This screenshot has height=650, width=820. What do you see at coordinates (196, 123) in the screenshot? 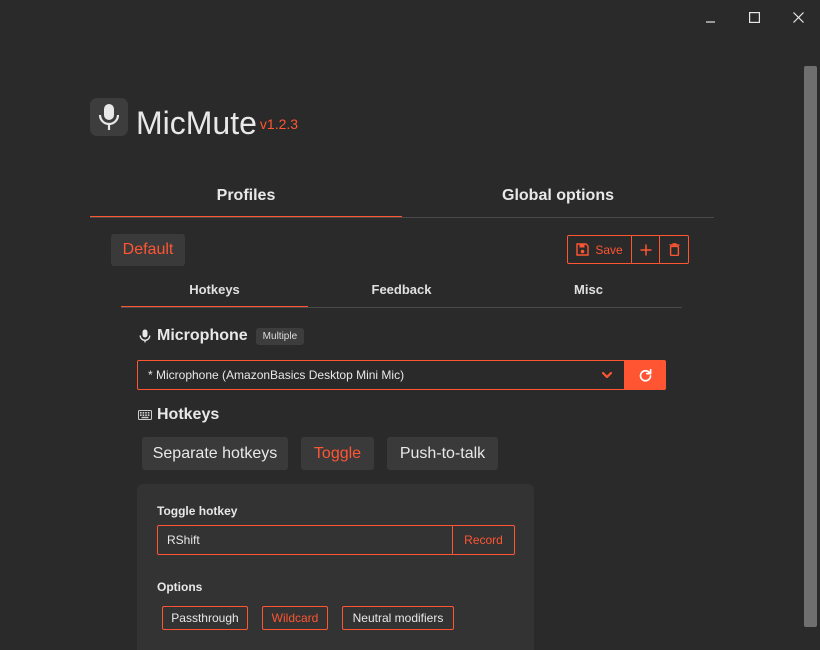
I see `app-title: MicMute` at bounding box center [196, 123].